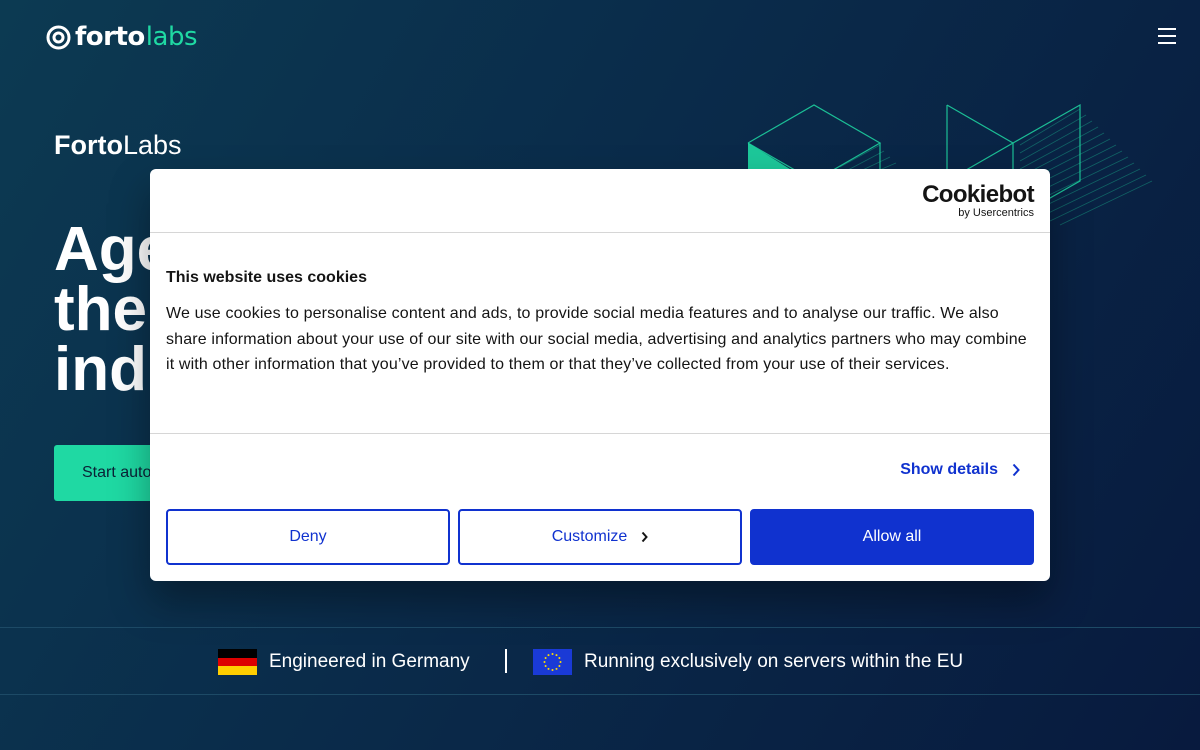 Image resolution: width=1200 pixels, height=750 pixels. I want to click on forto-labs-logo: forto labs, so click(122, 37).